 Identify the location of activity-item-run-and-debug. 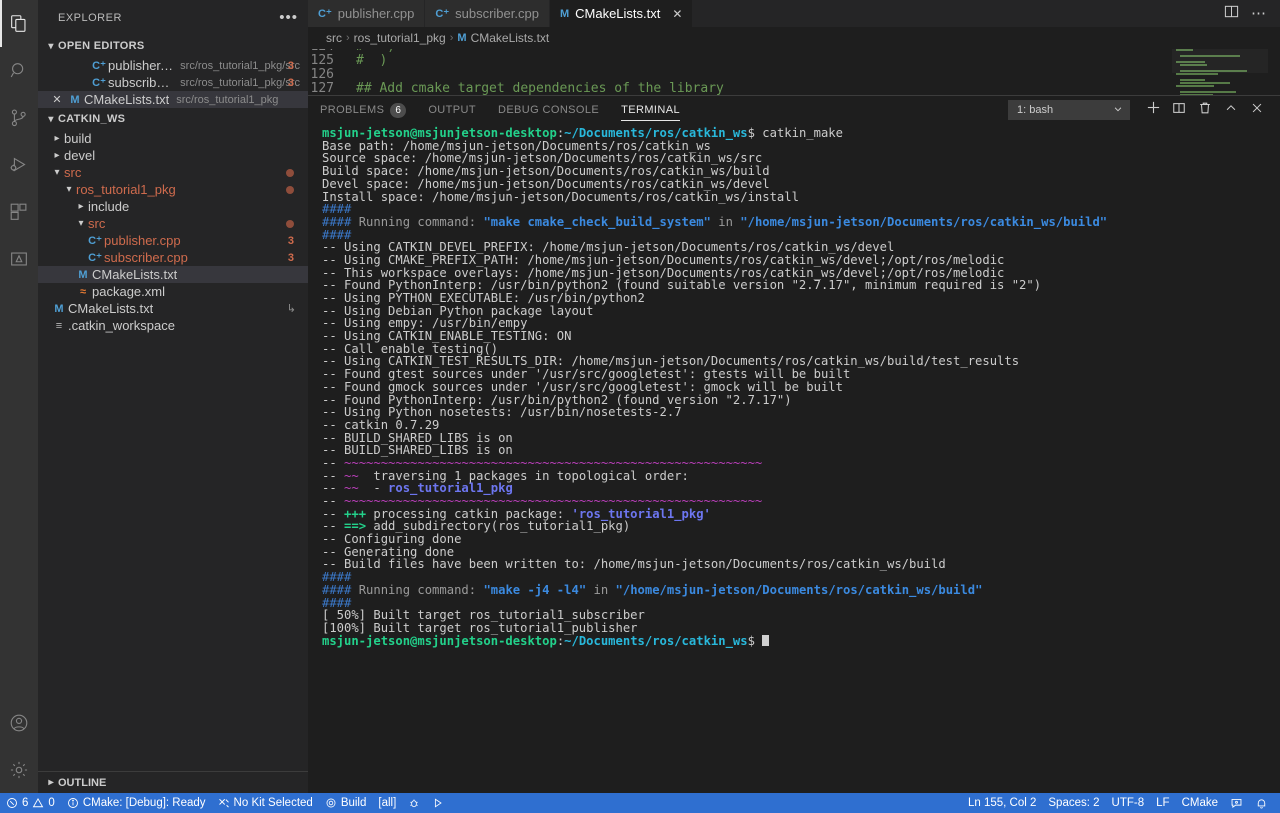
(19, 164).